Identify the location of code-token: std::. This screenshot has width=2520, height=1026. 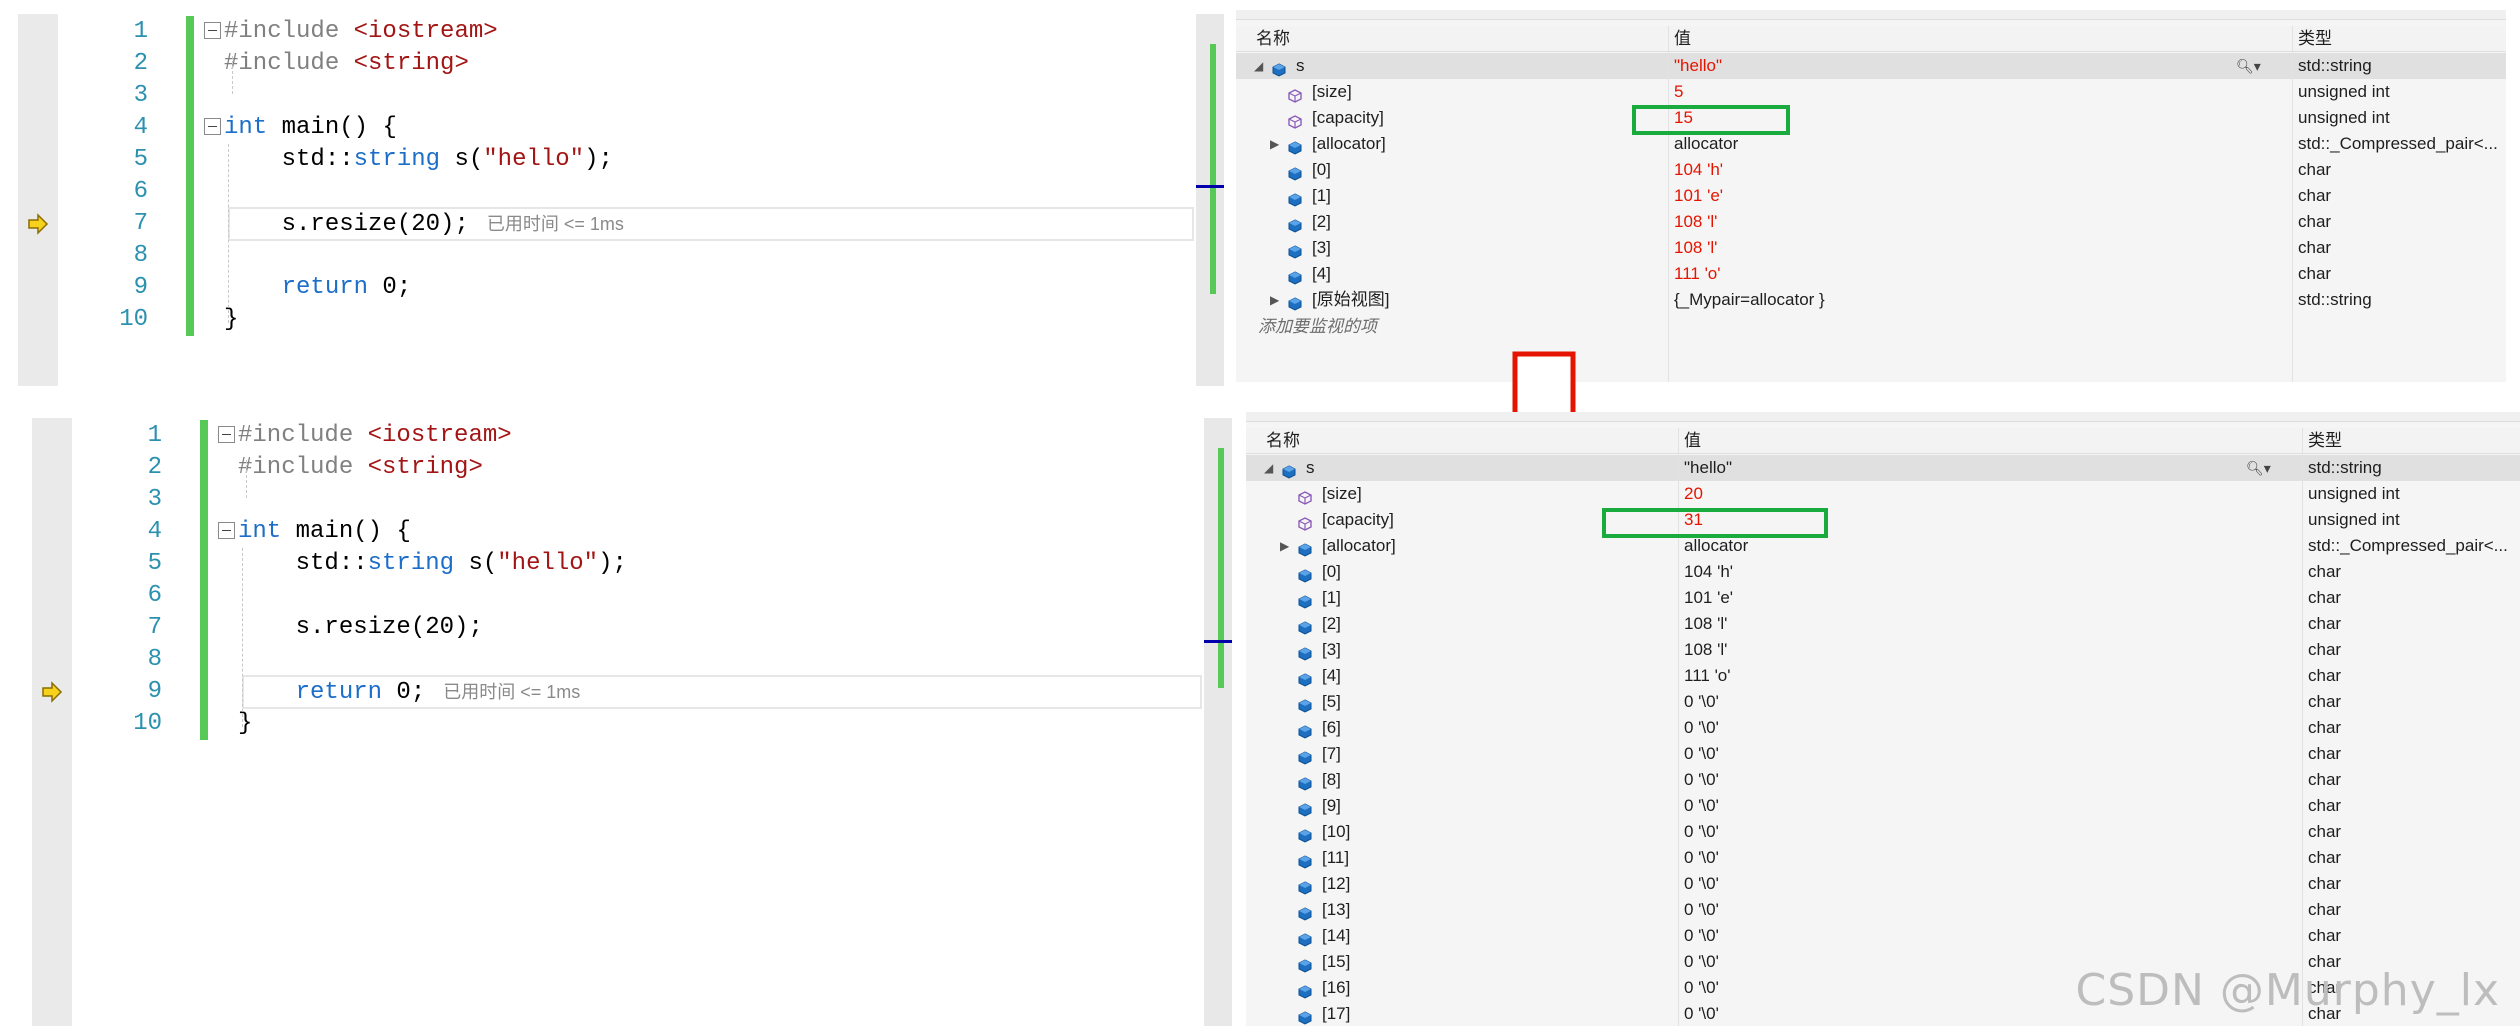
(303, 563).